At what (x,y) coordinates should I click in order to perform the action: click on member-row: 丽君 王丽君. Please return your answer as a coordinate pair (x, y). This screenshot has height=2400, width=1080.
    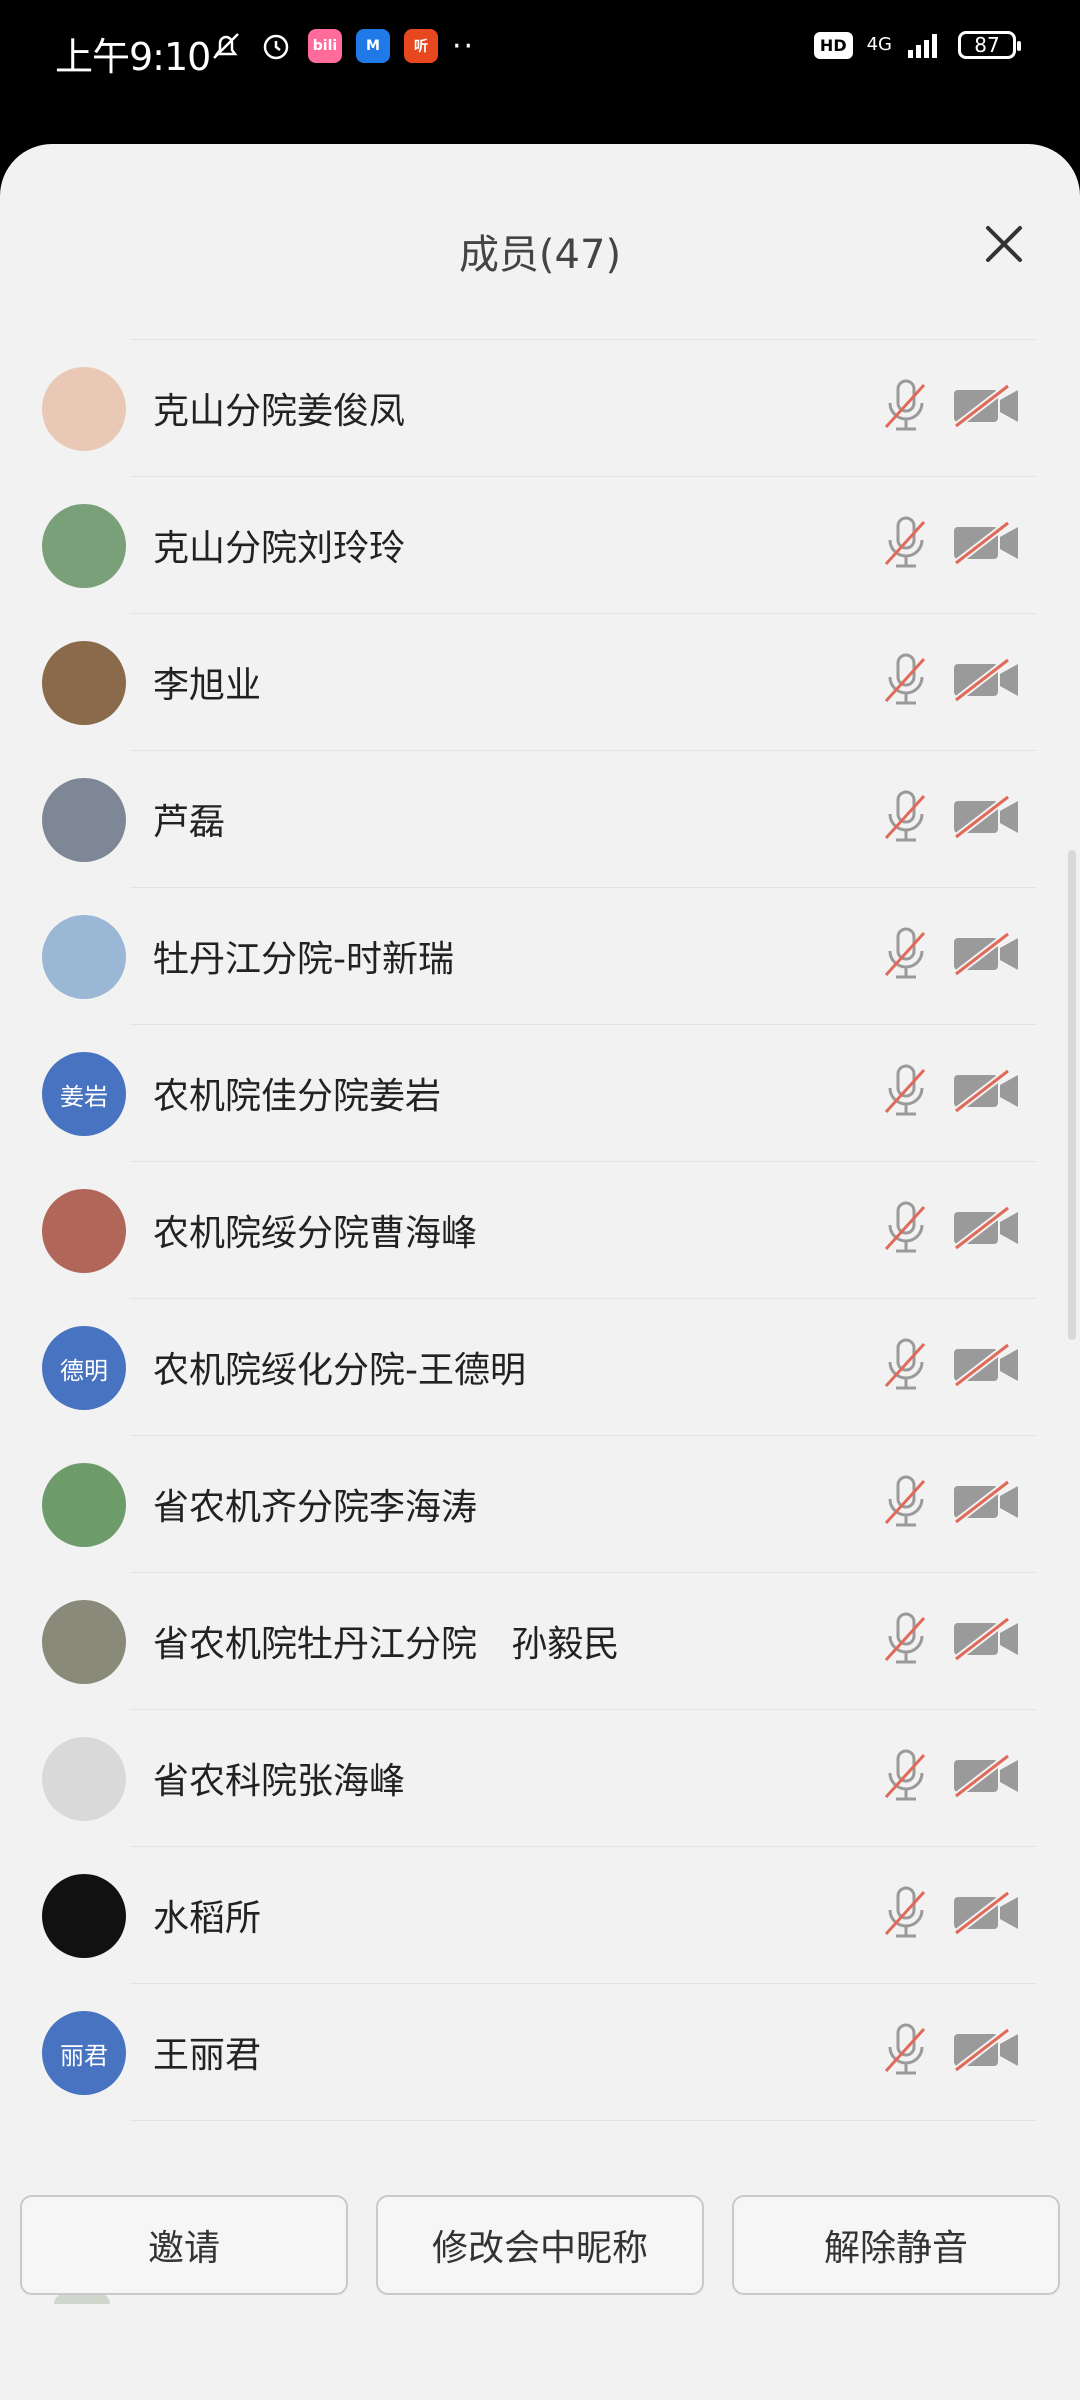
    Looking at the image, I should click on (540, 2052).